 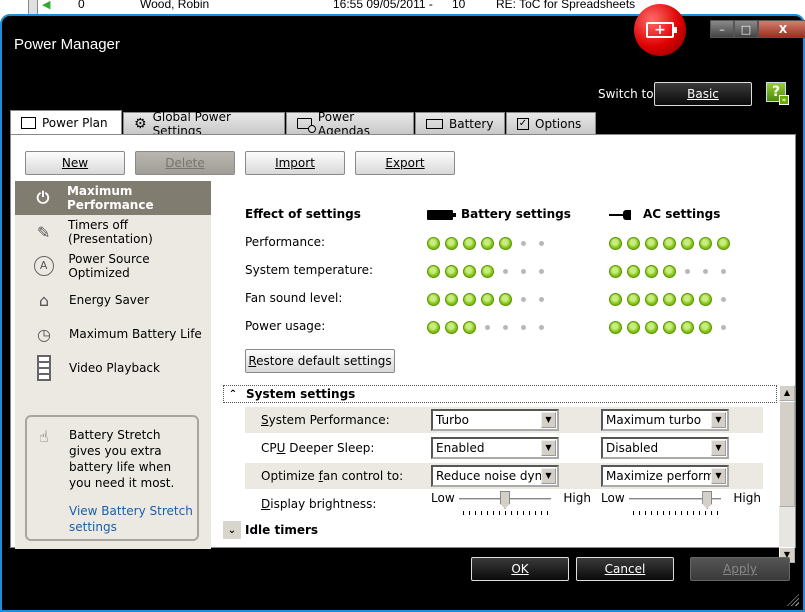 I want to click on plan-label: Maximum Performance, so click(x=110, y=198).